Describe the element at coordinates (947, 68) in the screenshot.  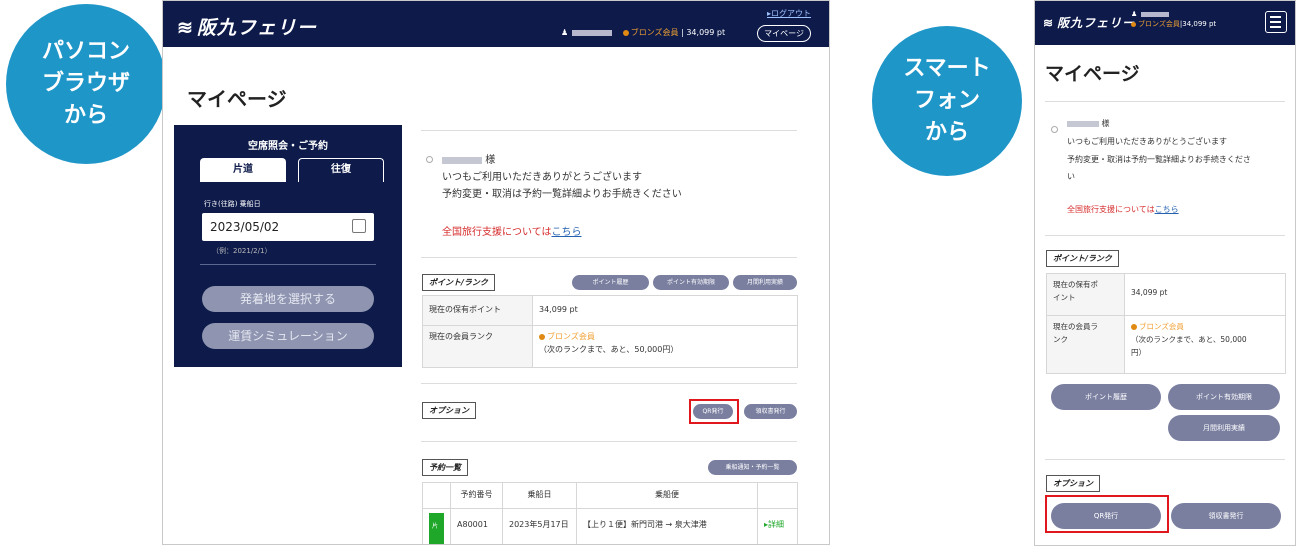
I see `badge-line: スマート` at that location.